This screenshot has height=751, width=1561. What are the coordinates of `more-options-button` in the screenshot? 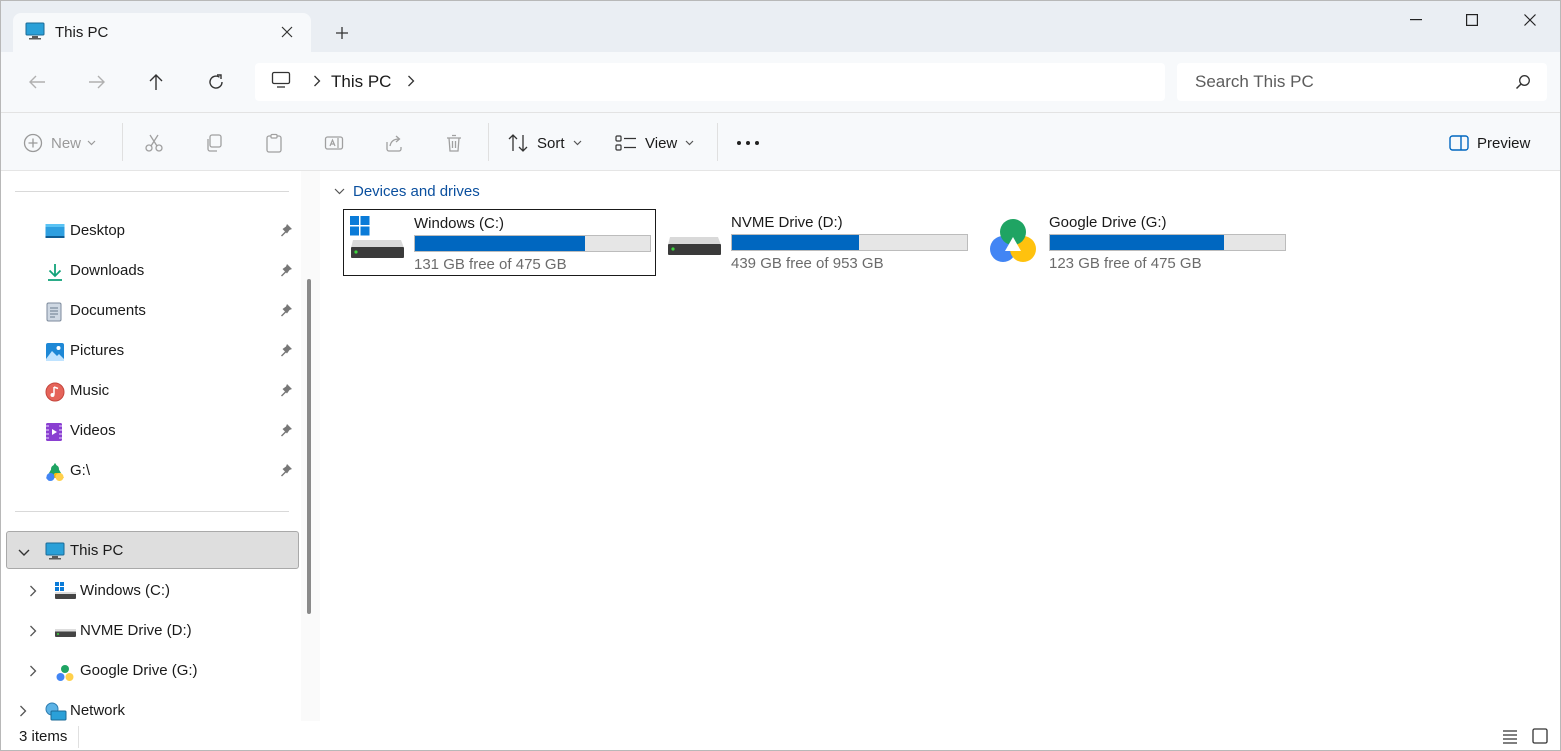 It's located at (748, 143).